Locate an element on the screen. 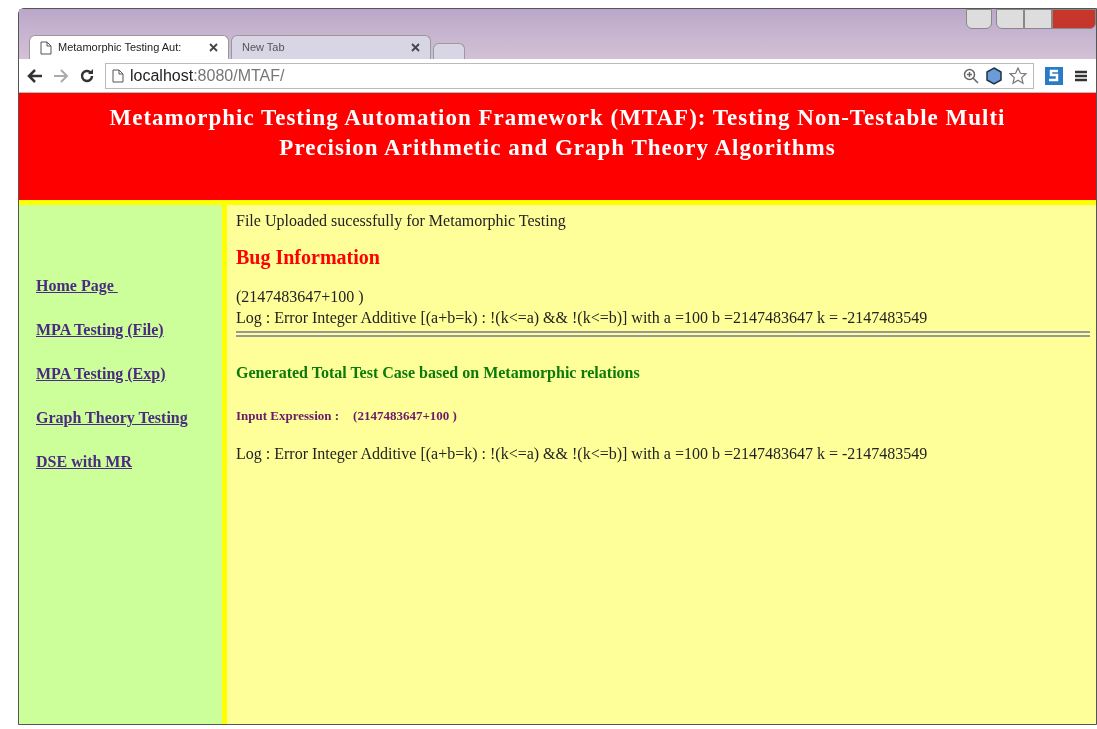 This screenshot has height=729, width=1097. zoom-icon is located at coordinates (971, 75).